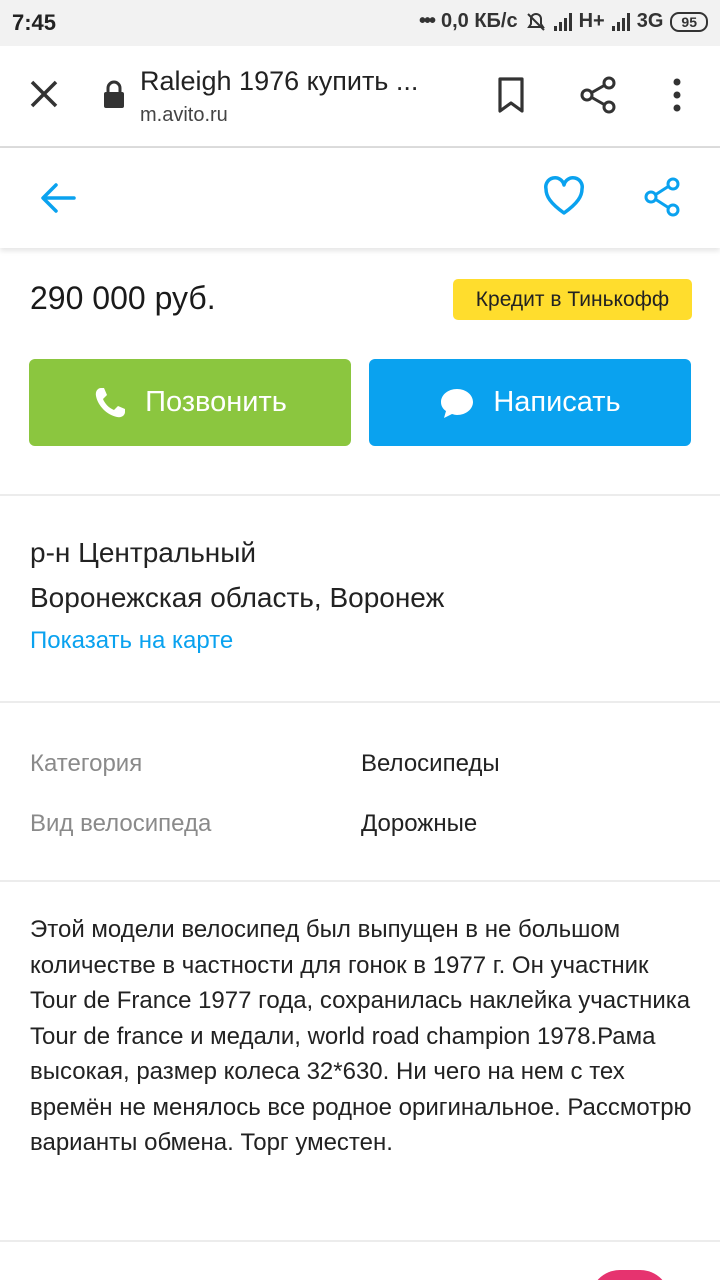 This screenshot has height=1280, width=720. Describe the element at coordinates (44, 94) in the screenshot. I see `close-icon` at that location.